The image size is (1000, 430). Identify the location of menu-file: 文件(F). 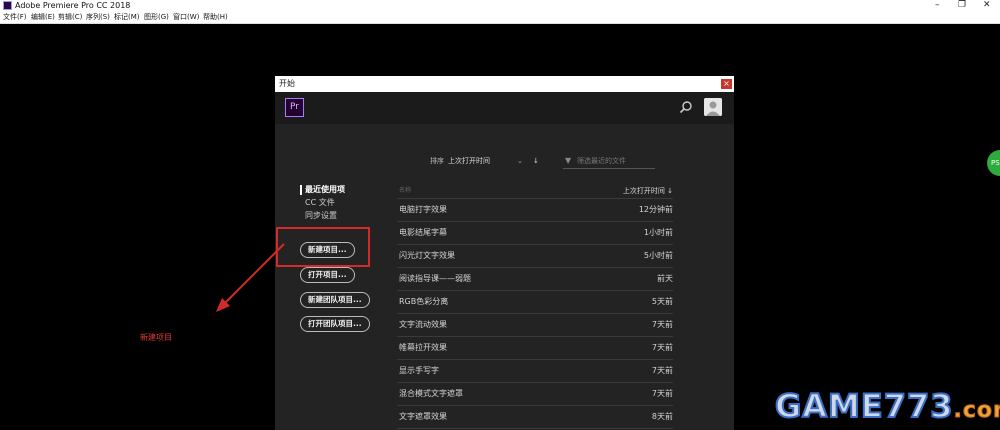
(15, 17).